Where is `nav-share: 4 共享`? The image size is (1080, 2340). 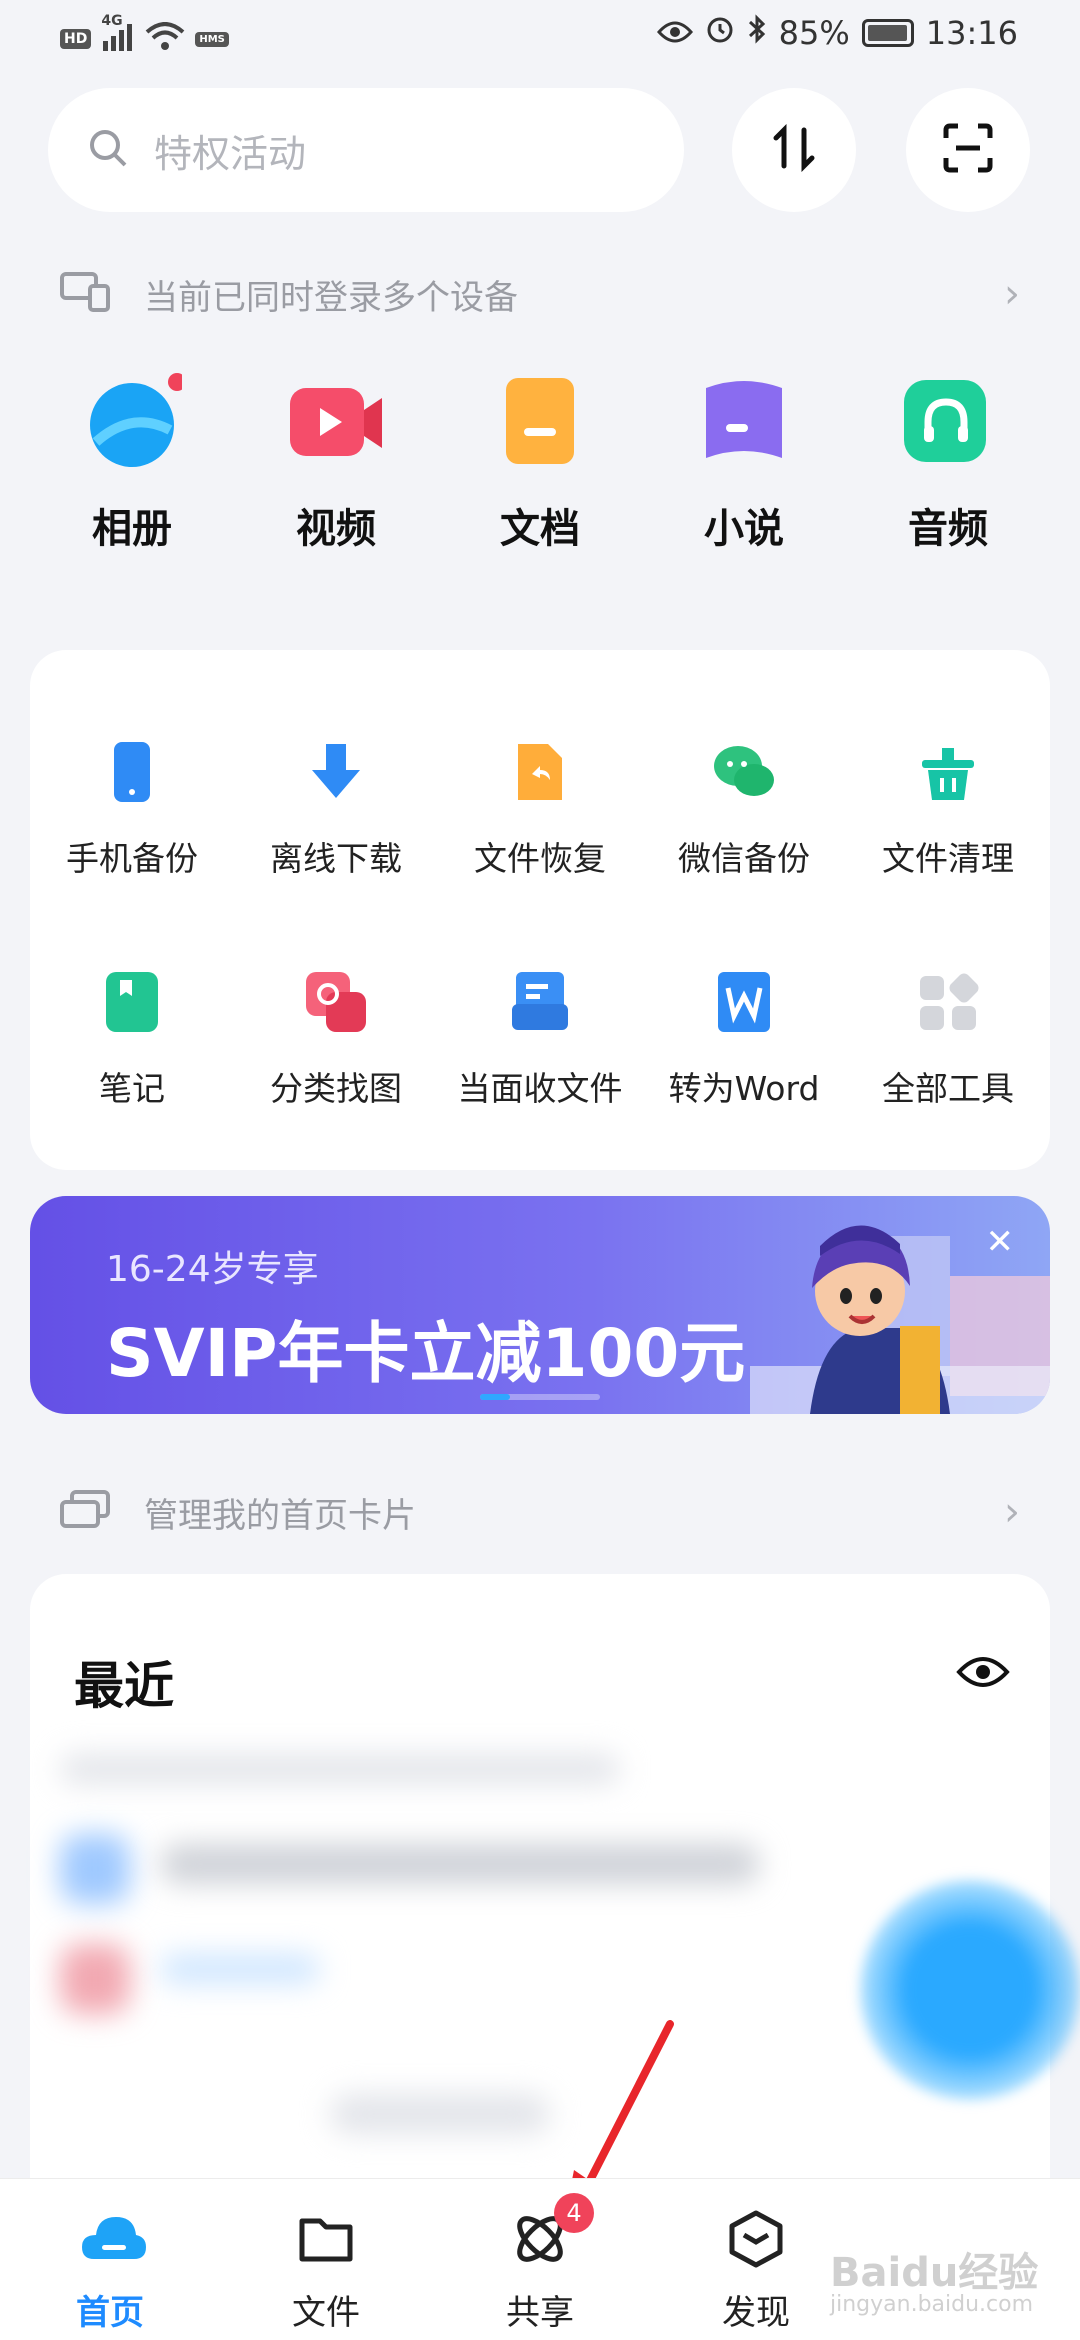
nav-share: 4 共享 is located at coordinates (540, 2259).